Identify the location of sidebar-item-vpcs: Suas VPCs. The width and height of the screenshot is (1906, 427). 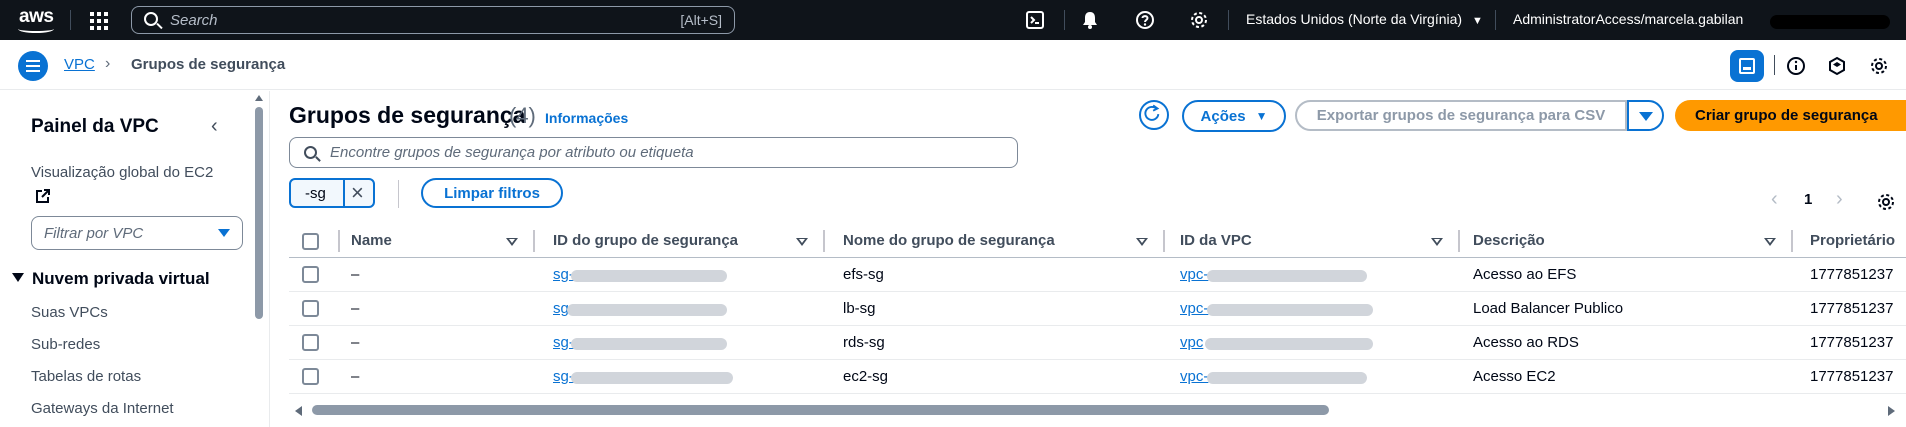
(69, 312).